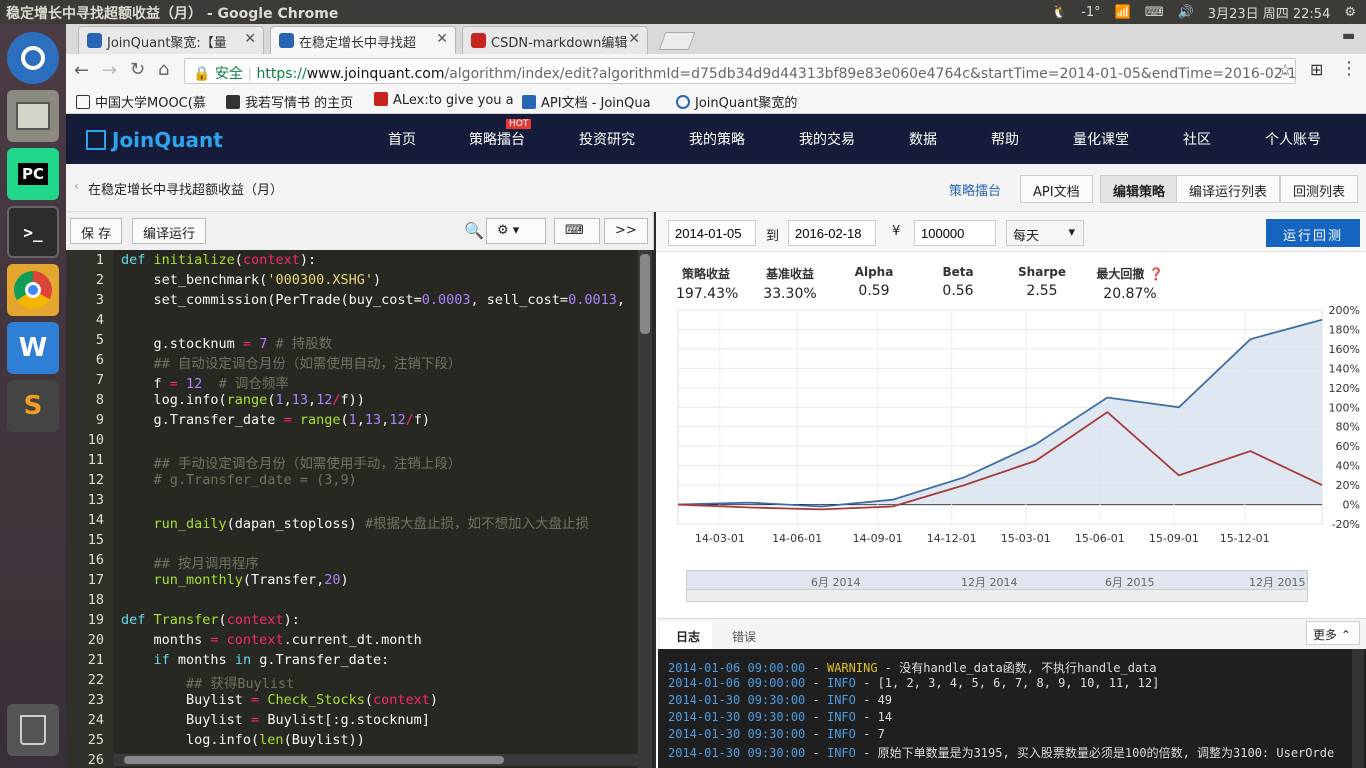 The width and height of the screenshot is (1366, 768). Describe the element at coordinates (154, 140) in the screenshot. I see `logo: JoinQuant` at that location.